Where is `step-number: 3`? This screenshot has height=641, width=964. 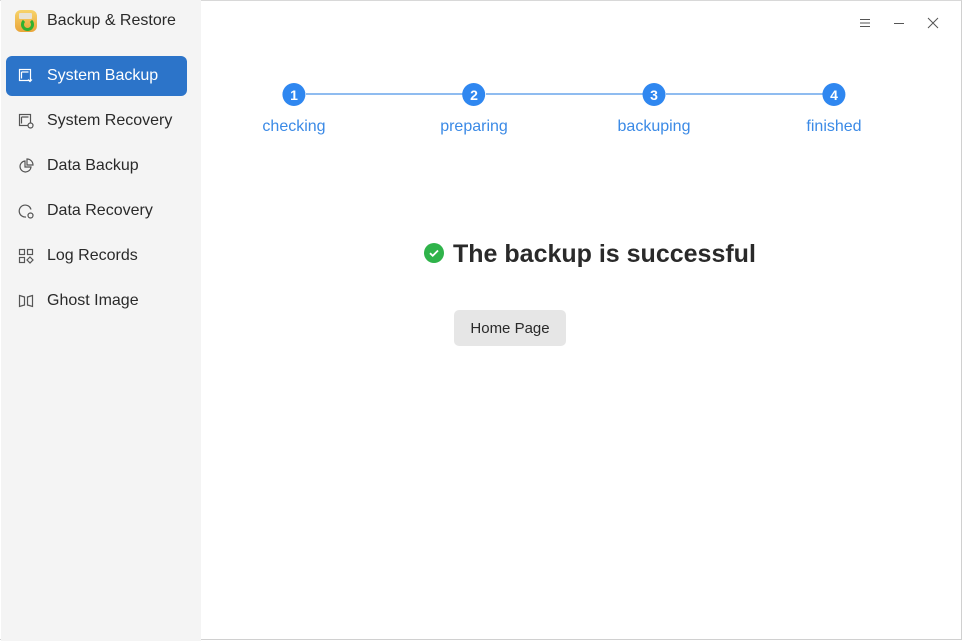 step-number: 3 is located at coordinates (654, 94).